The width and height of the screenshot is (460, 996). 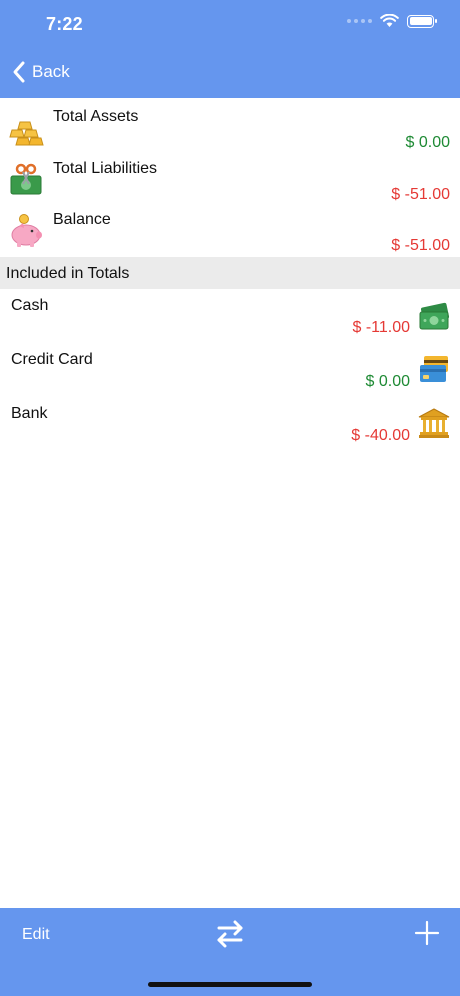 I want to click on account-balance: $ 0.00, so click(x=387, y=381).